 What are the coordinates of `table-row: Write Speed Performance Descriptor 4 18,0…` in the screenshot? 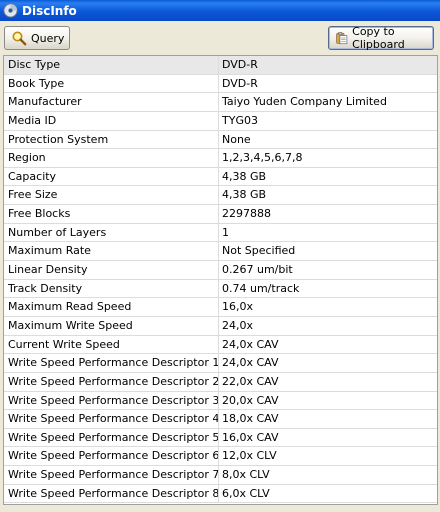 It's located at (220, 419).